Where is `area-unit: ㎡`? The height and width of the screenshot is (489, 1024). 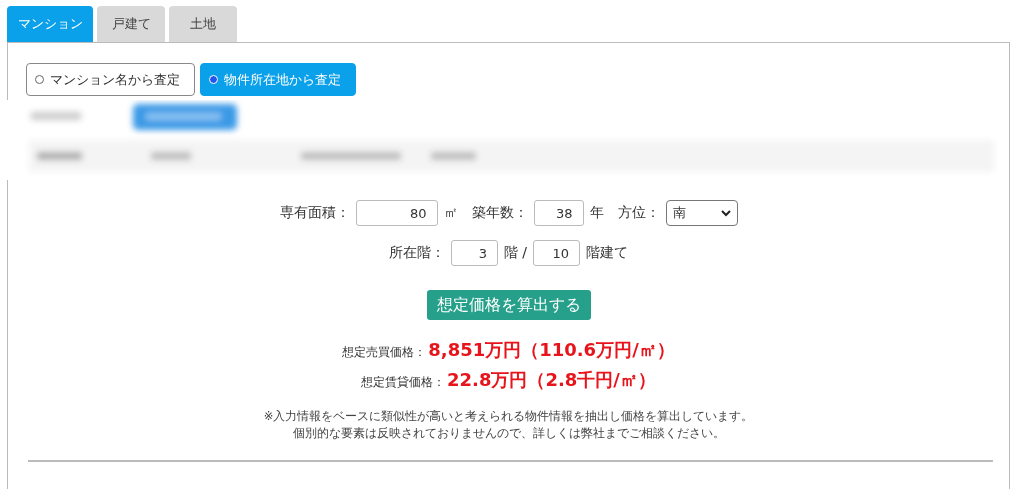
area-unit: ㎡ is located at coordinates (450, 213).